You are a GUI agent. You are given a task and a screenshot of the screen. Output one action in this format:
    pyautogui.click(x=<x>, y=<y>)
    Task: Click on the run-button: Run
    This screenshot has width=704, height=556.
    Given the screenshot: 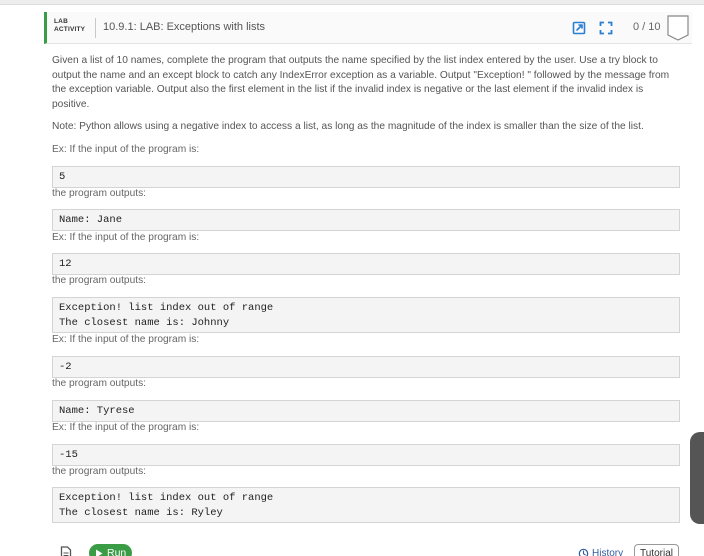 What is the action you would take?
    pyautogui.click(x=111, y=550)
    